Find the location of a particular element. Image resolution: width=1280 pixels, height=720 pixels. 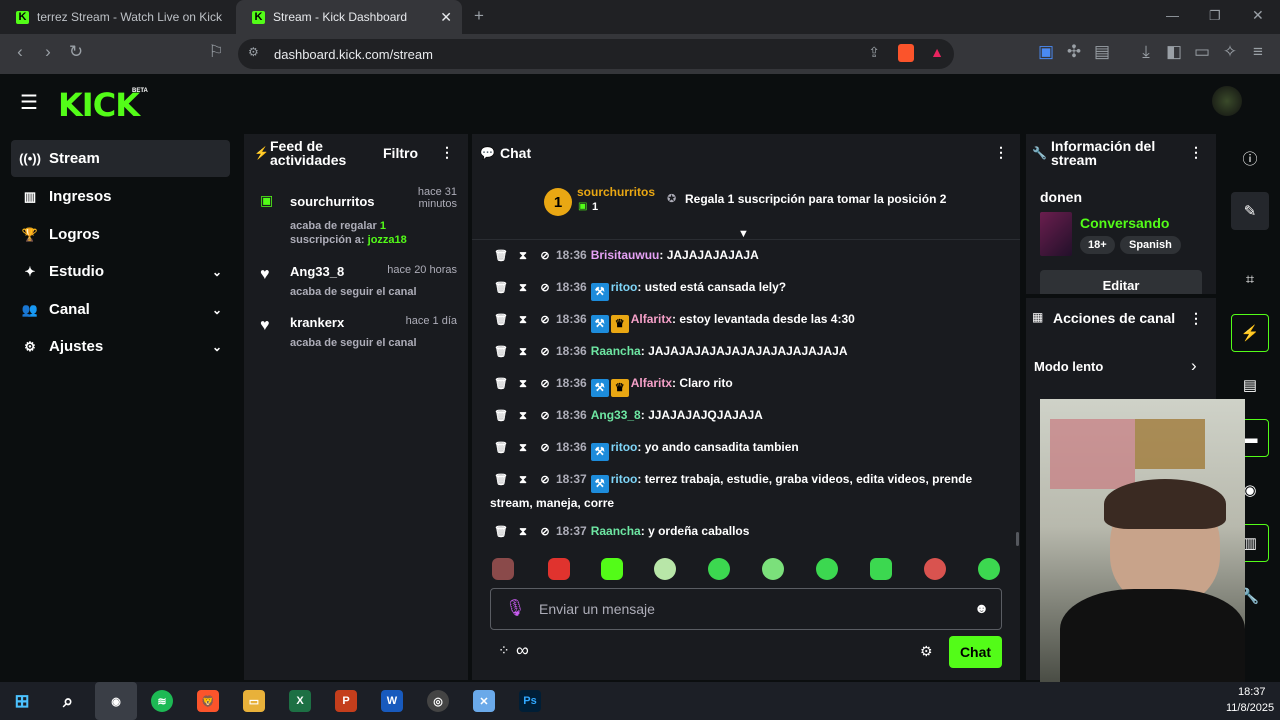

emoji-icon: ☻ is located at coordinates (981, 608).